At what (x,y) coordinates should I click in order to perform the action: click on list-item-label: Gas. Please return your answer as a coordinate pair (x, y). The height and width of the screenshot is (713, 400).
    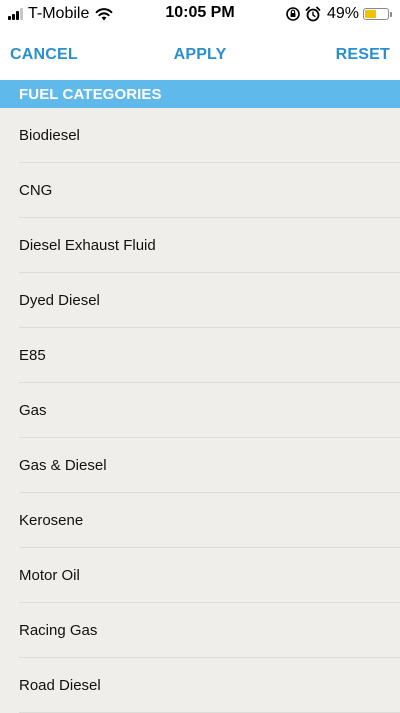
    Looking at the image, I should click on (33, 410).